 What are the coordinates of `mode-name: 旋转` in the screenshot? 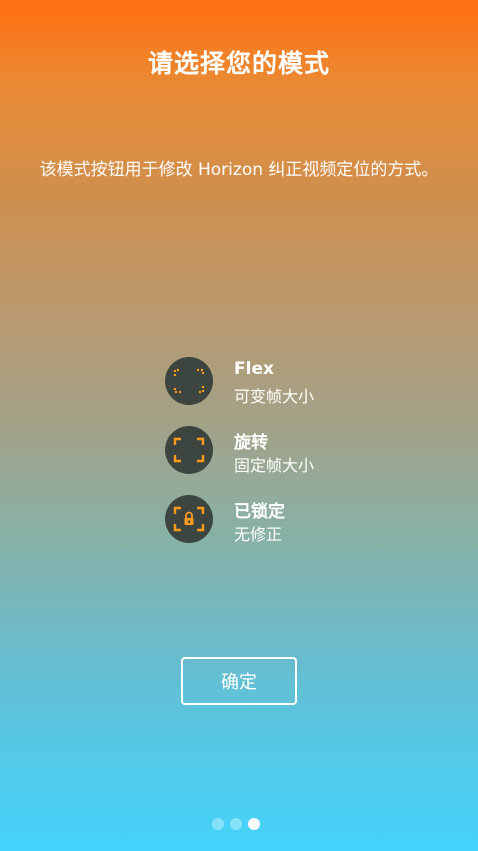 It's located at (251, 443).